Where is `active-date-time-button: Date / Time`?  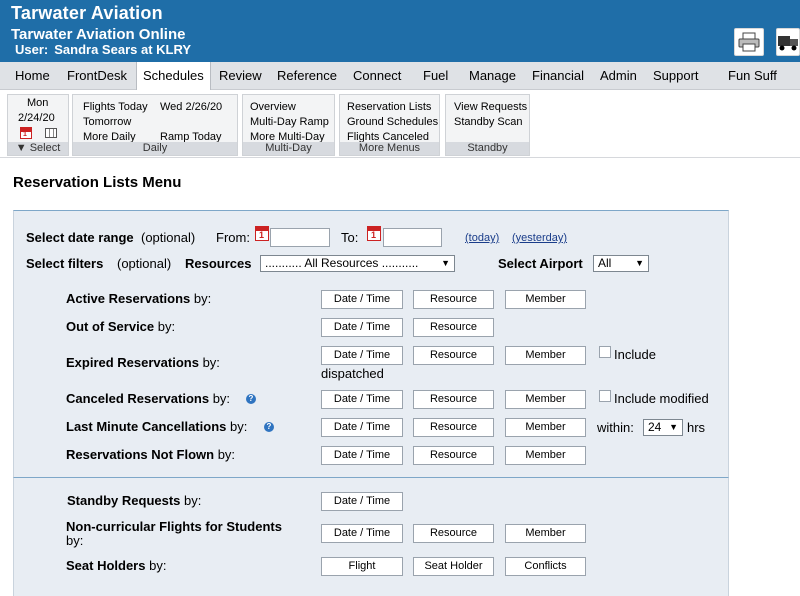 active-date-time-button: Date / Time is located at coordinates (362, 299).